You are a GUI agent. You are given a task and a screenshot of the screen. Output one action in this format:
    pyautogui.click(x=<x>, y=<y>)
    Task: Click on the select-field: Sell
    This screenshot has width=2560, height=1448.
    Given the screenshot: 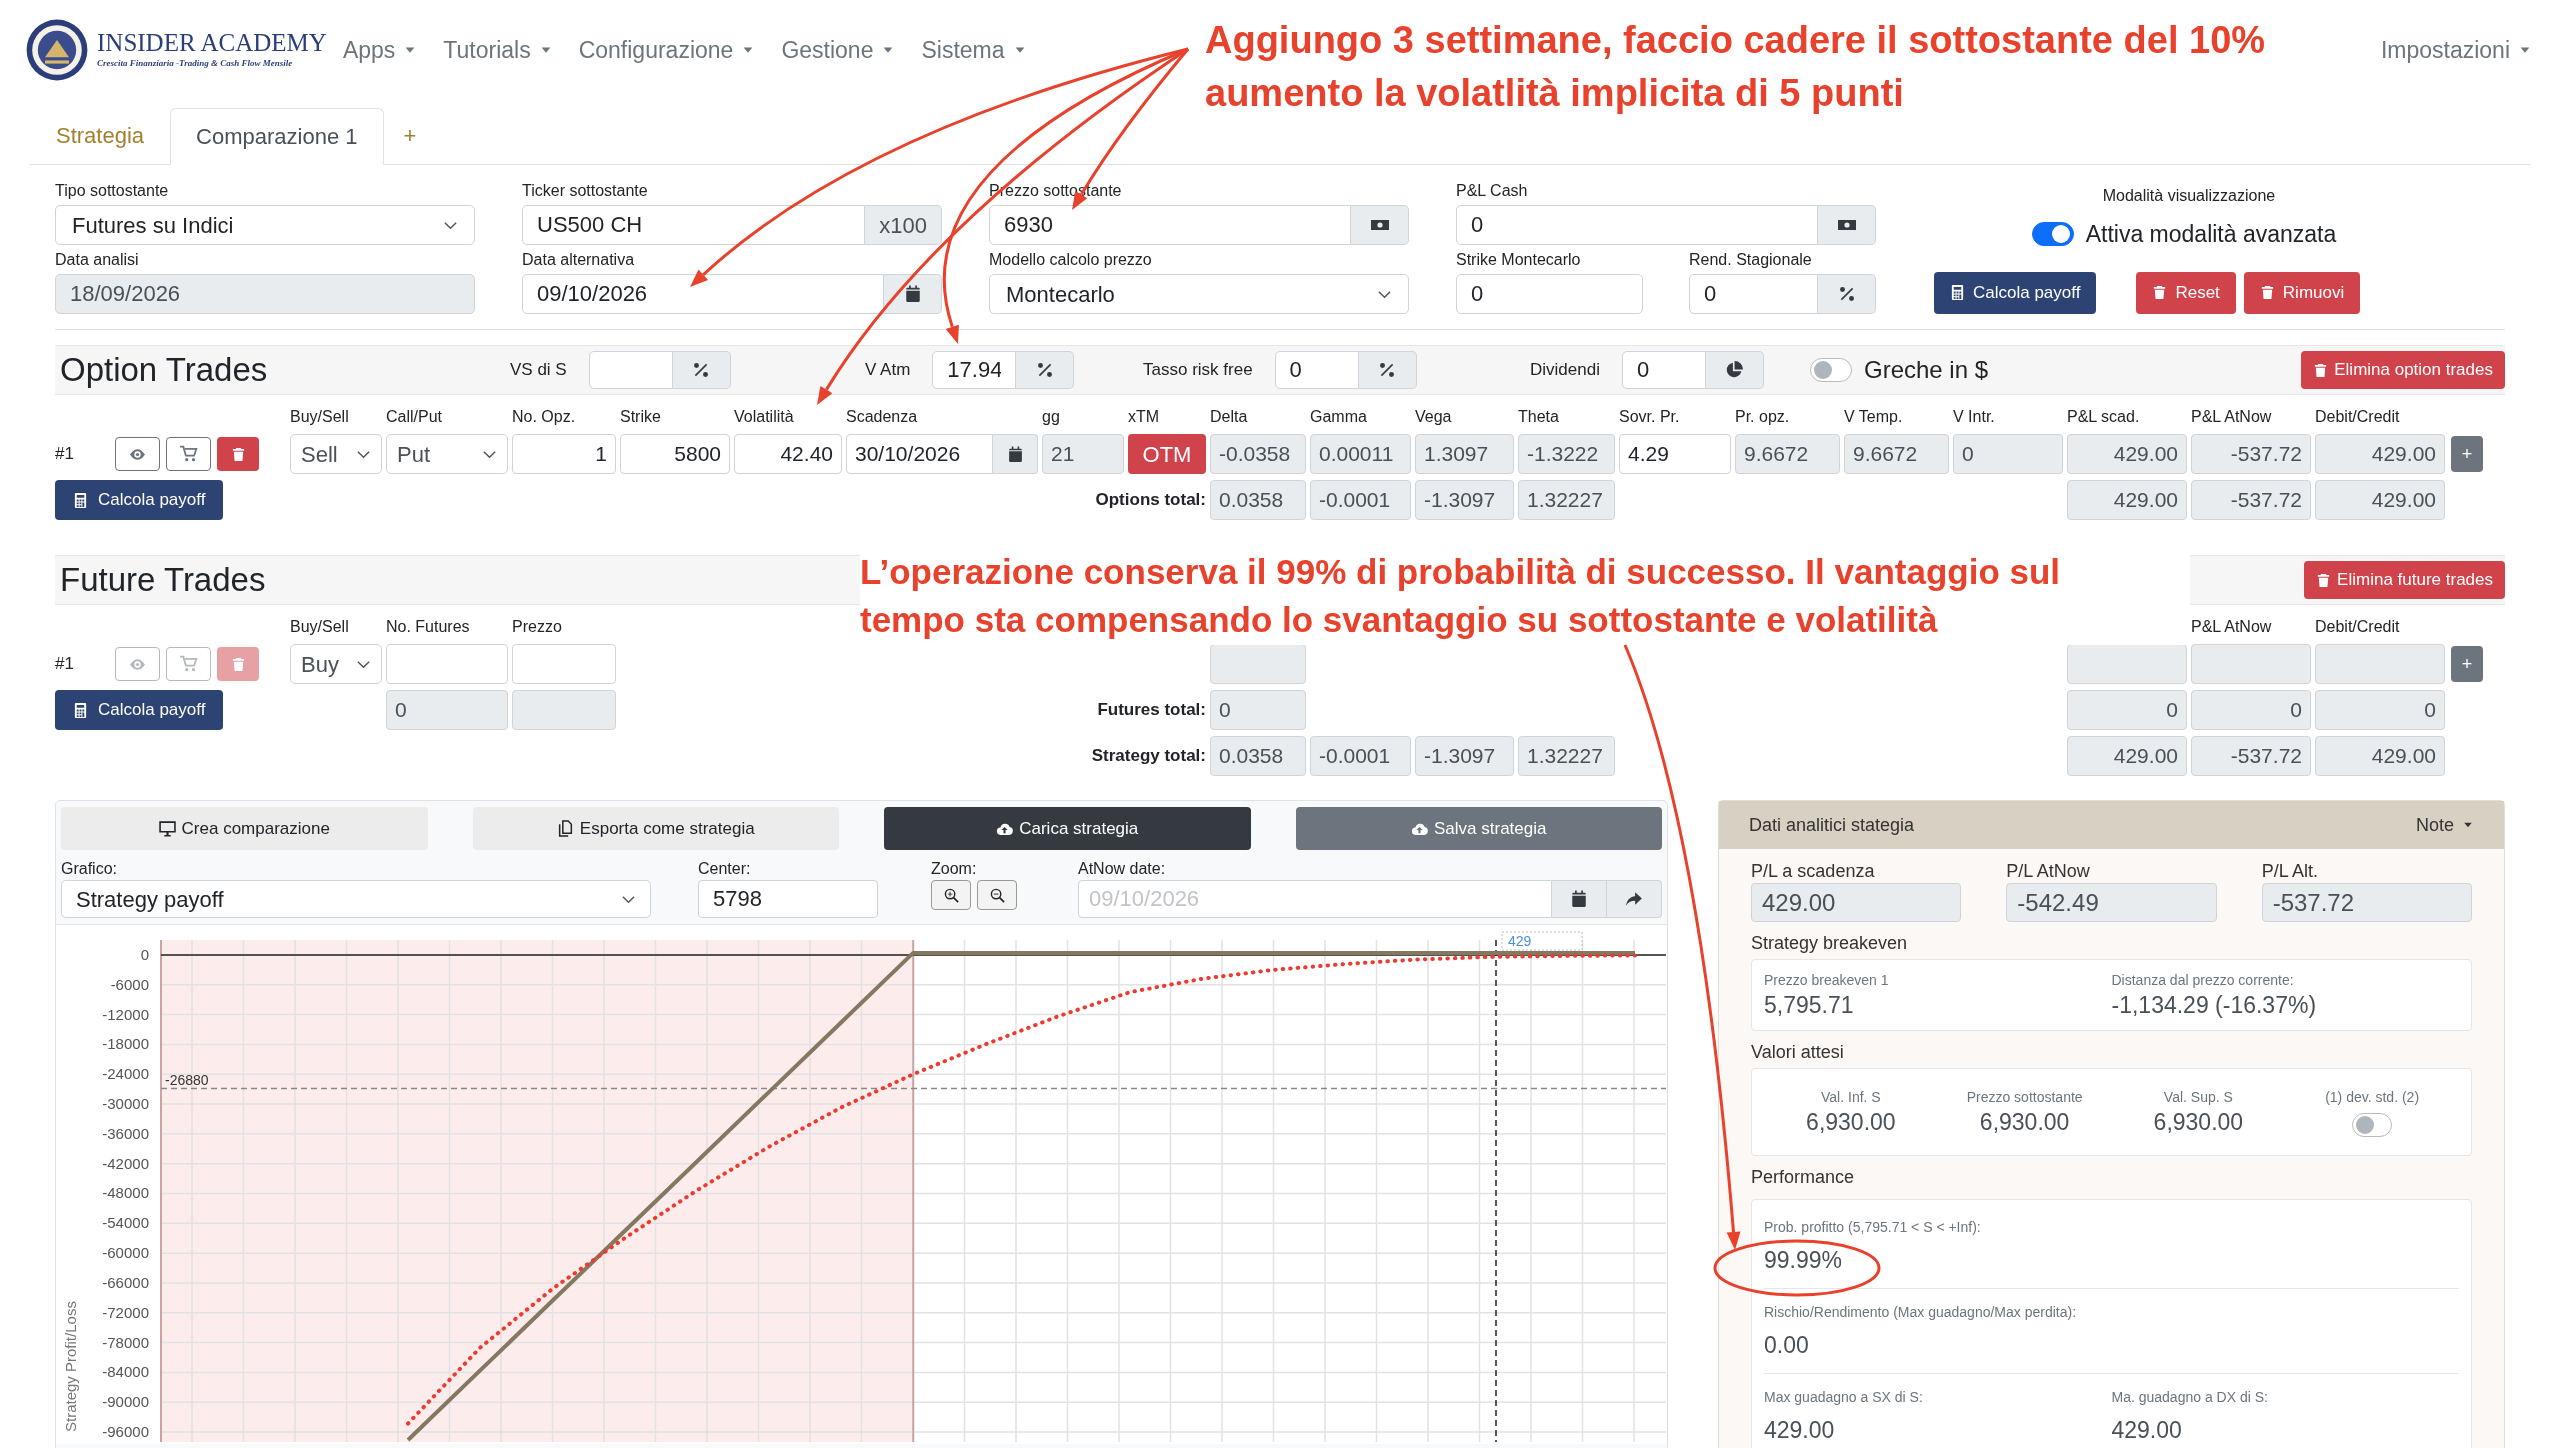 What is the action you would take?
    pyautogui.click(x=336, y=454)
    